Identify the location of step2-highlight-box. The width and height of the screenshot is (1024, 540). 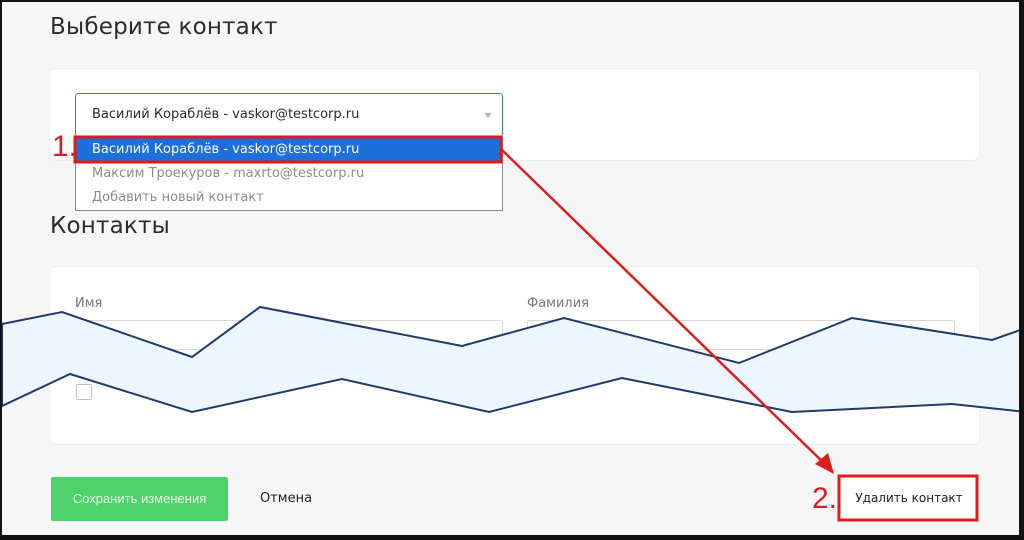
(908, 498).